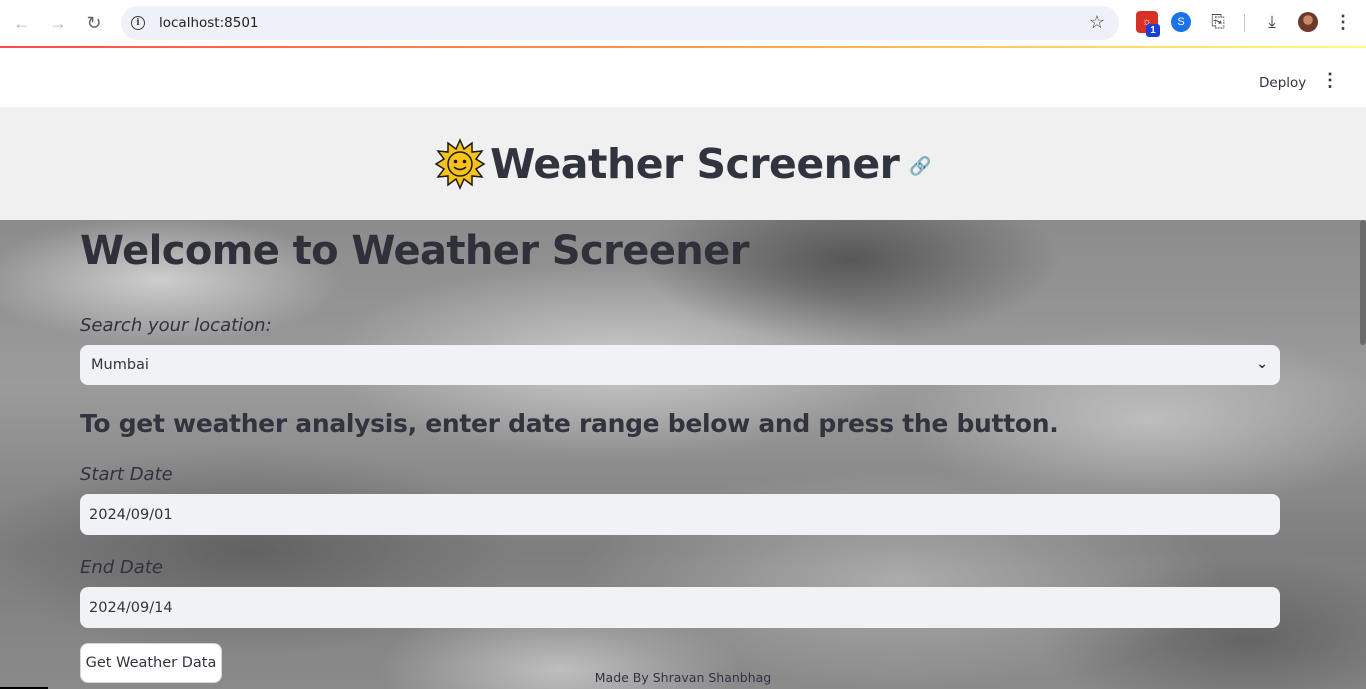  I want to click on end-date-input: 2024/09/14, so click(680, 607).